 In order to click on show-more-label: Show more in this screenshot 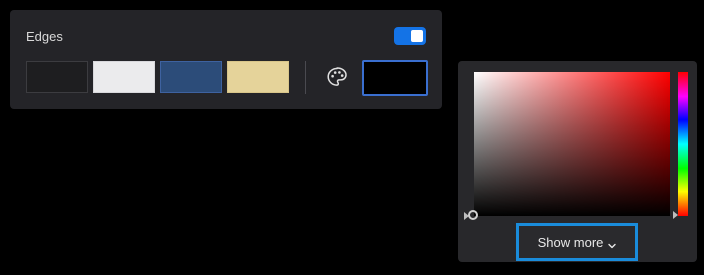, I will do `click(570, 242)`.